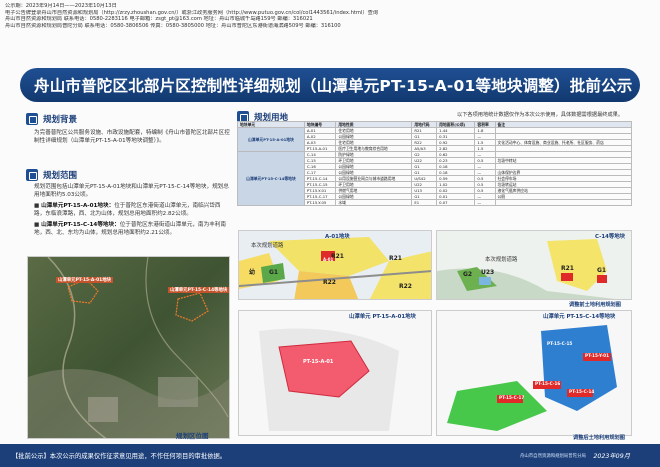 This screenshot has width=660, height=467. Describe the element at coordinates (337, 237) in the screenshot. I see `map-a01-title: A-01地块` at that location.